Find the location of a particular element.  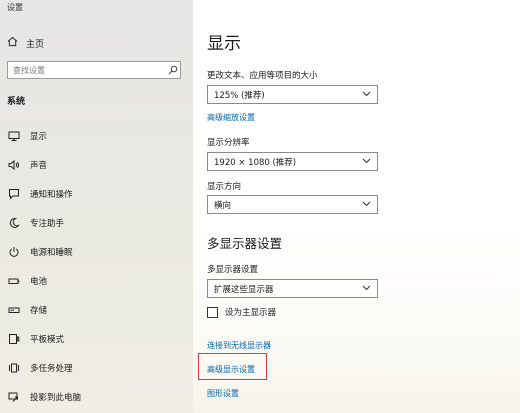

sidebar-item-notifications: 通知和操作 is located at coordinates (96, 193).